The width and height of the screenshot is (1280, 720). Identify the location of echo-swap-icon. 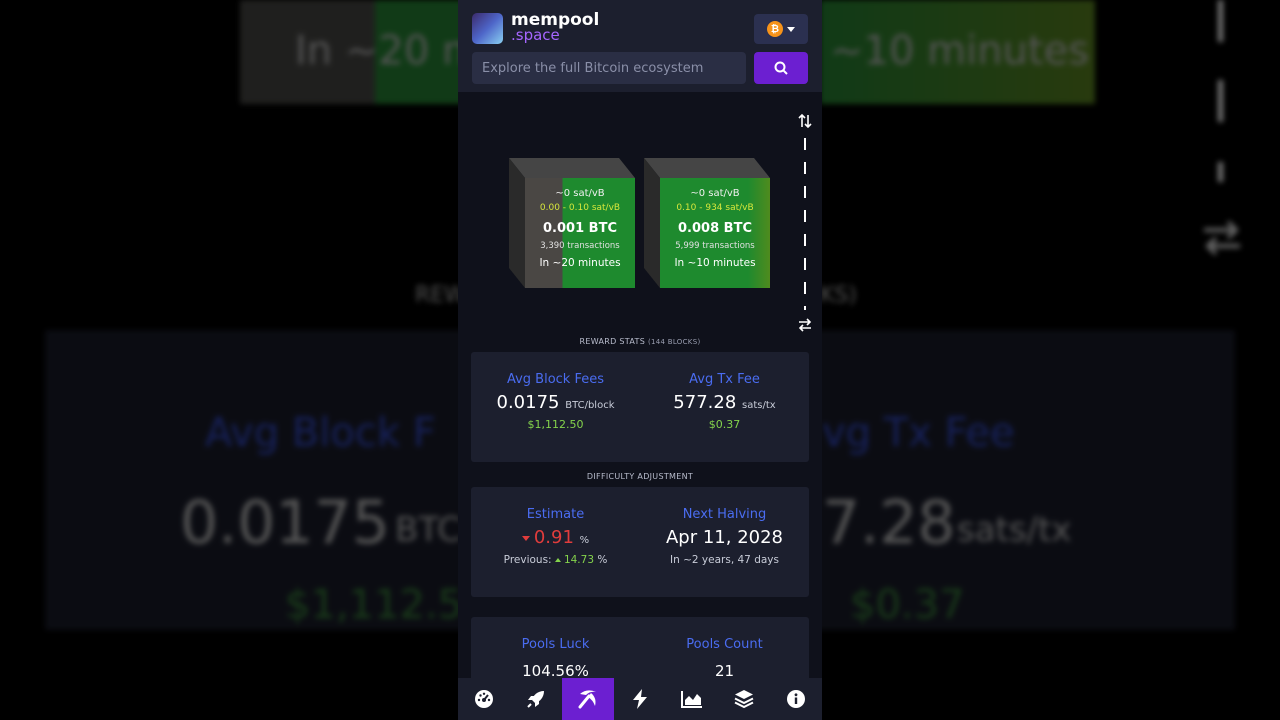
(1222, 238).